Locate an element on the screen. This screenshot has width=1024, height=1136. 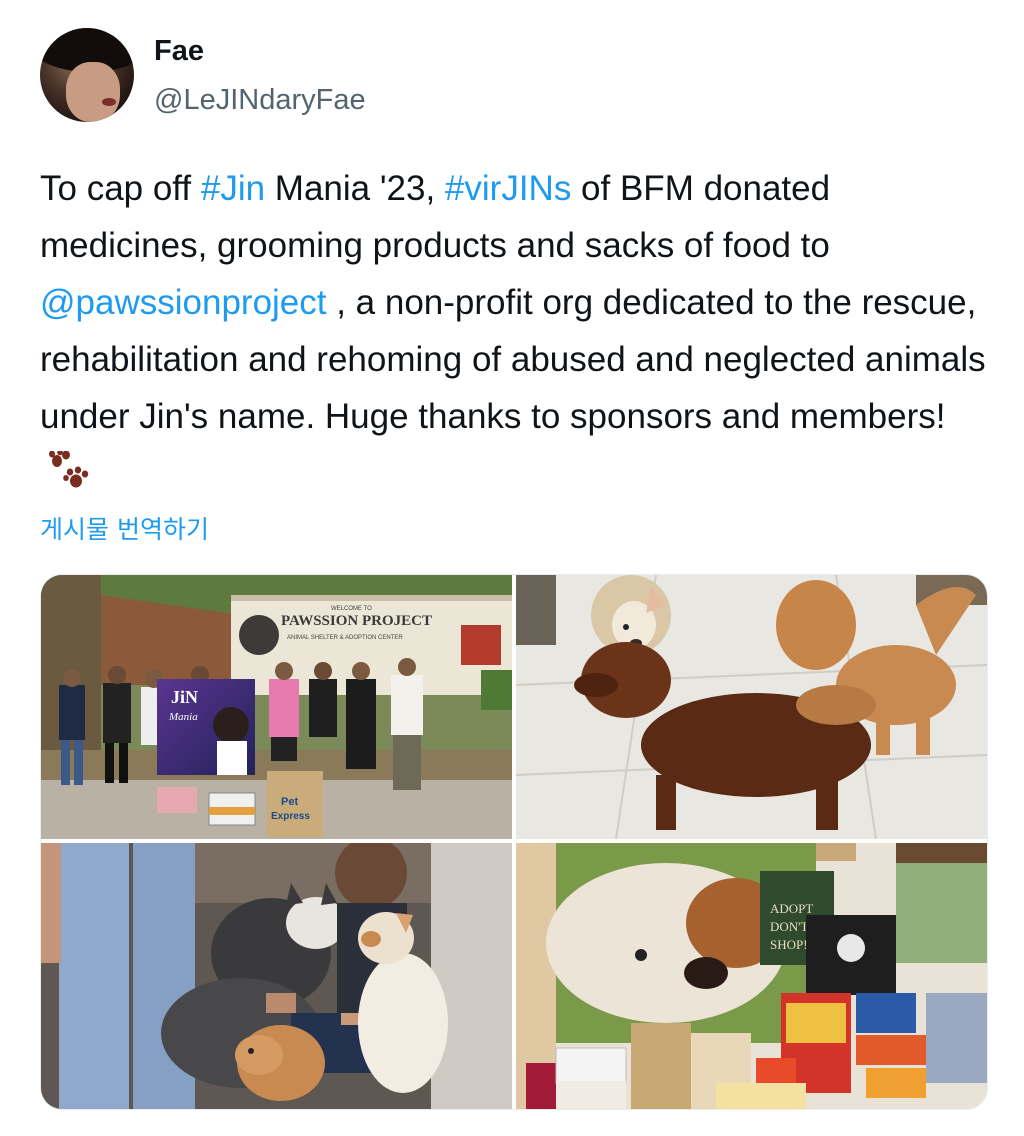
sign-title-text: PAWSSION PROJECT is located at coordinates (356, 621).